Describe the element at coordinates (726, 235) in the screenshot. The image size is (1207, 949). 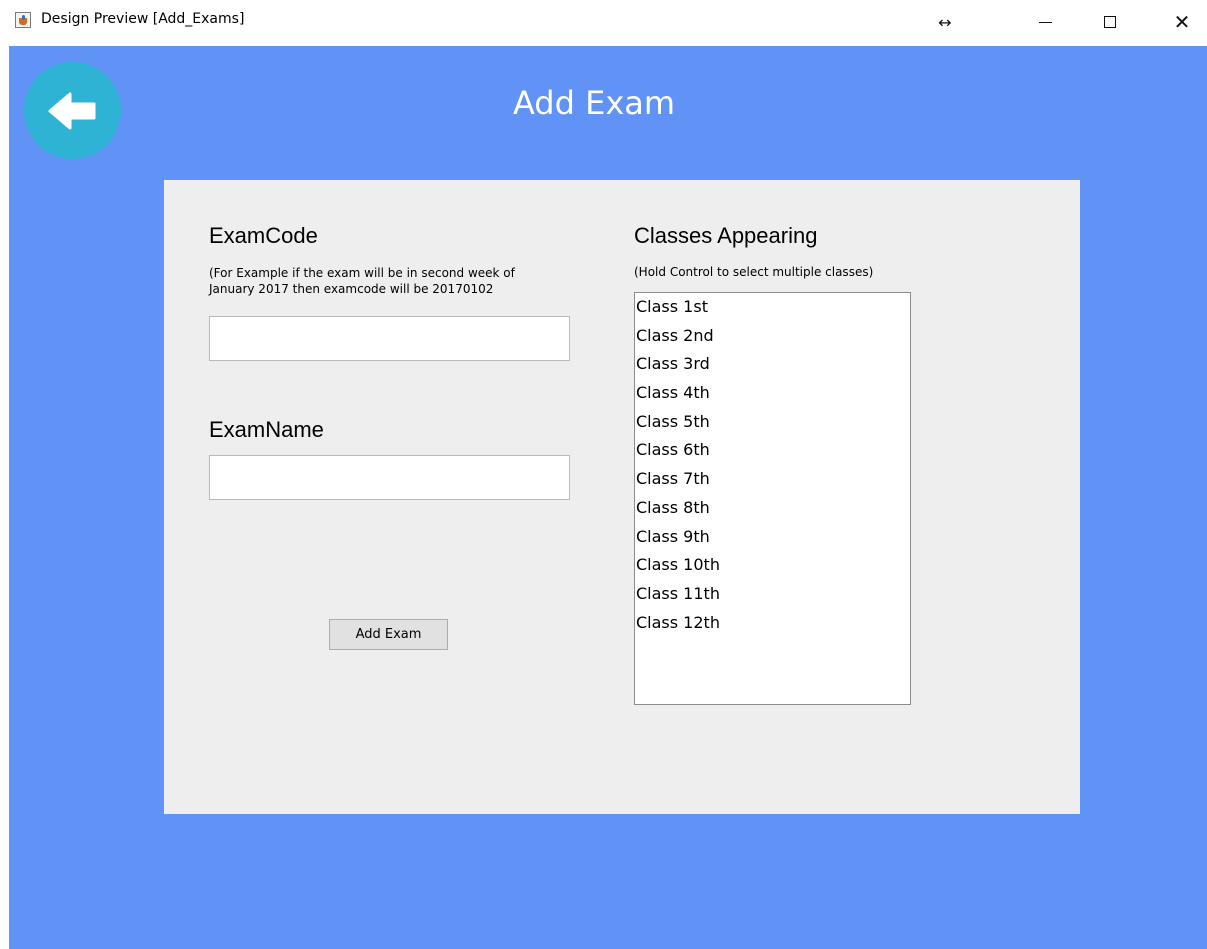
I see `classes-label: Classes Appearing` at that location.